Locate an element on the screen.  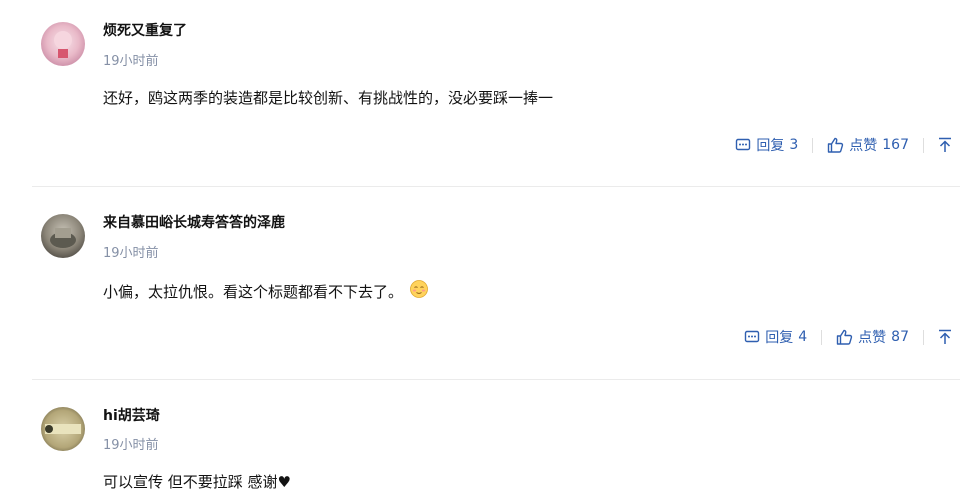
blushing-face-emoji is located at coordinates (419, 289).